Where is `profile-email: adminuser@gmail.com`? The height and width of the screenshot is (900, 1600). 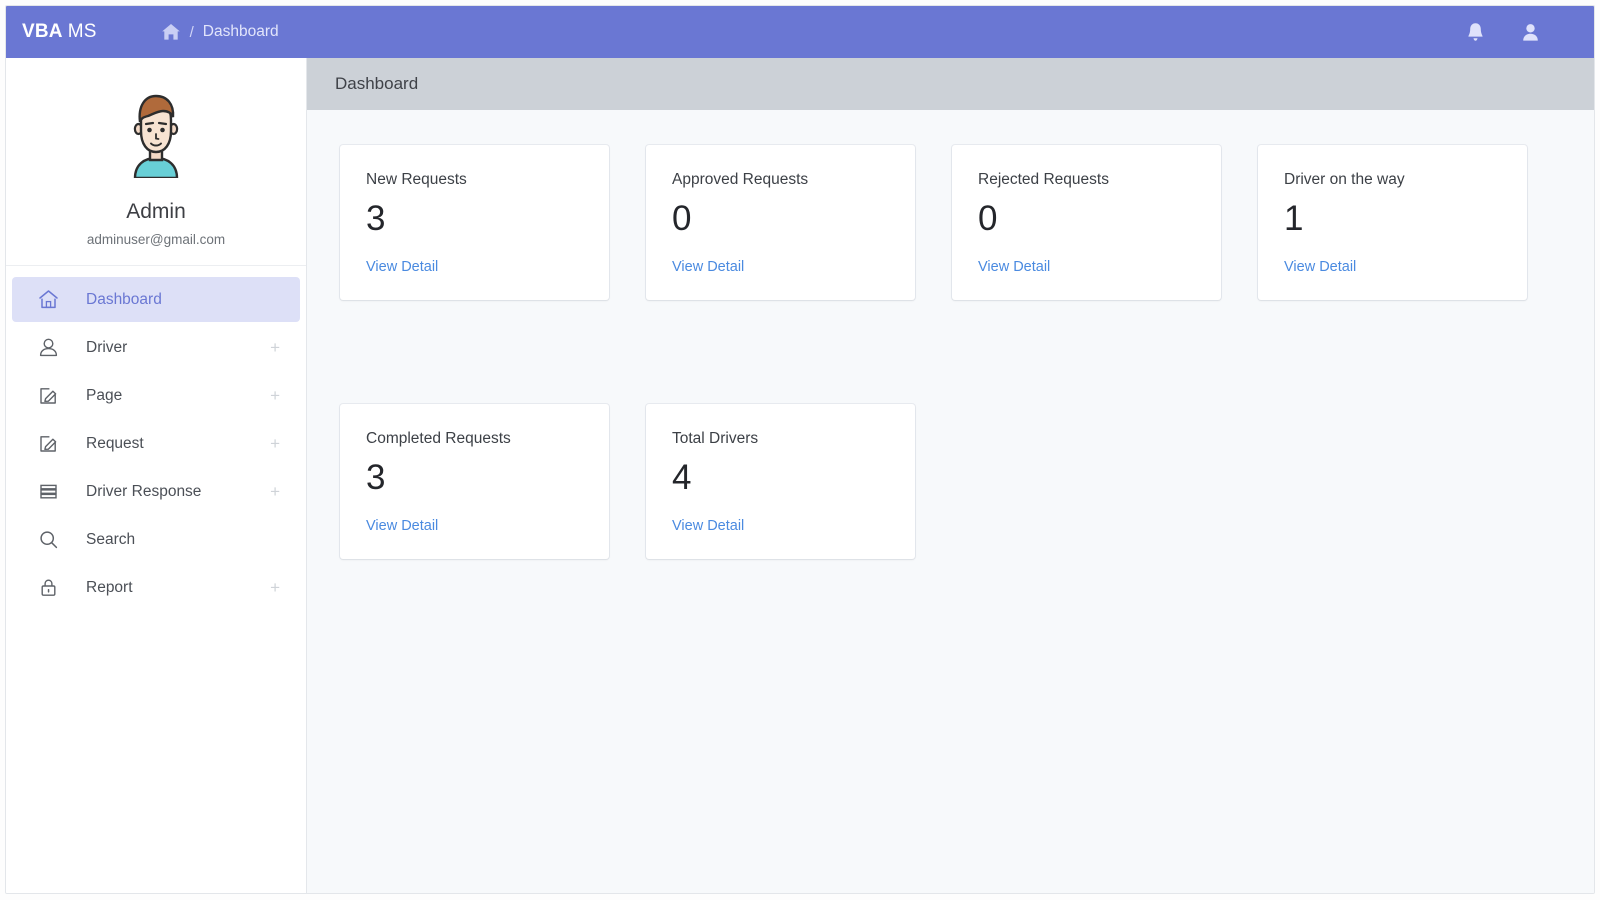
profile-email: adminuser@gmail.com is located at coordinates (156, 239).